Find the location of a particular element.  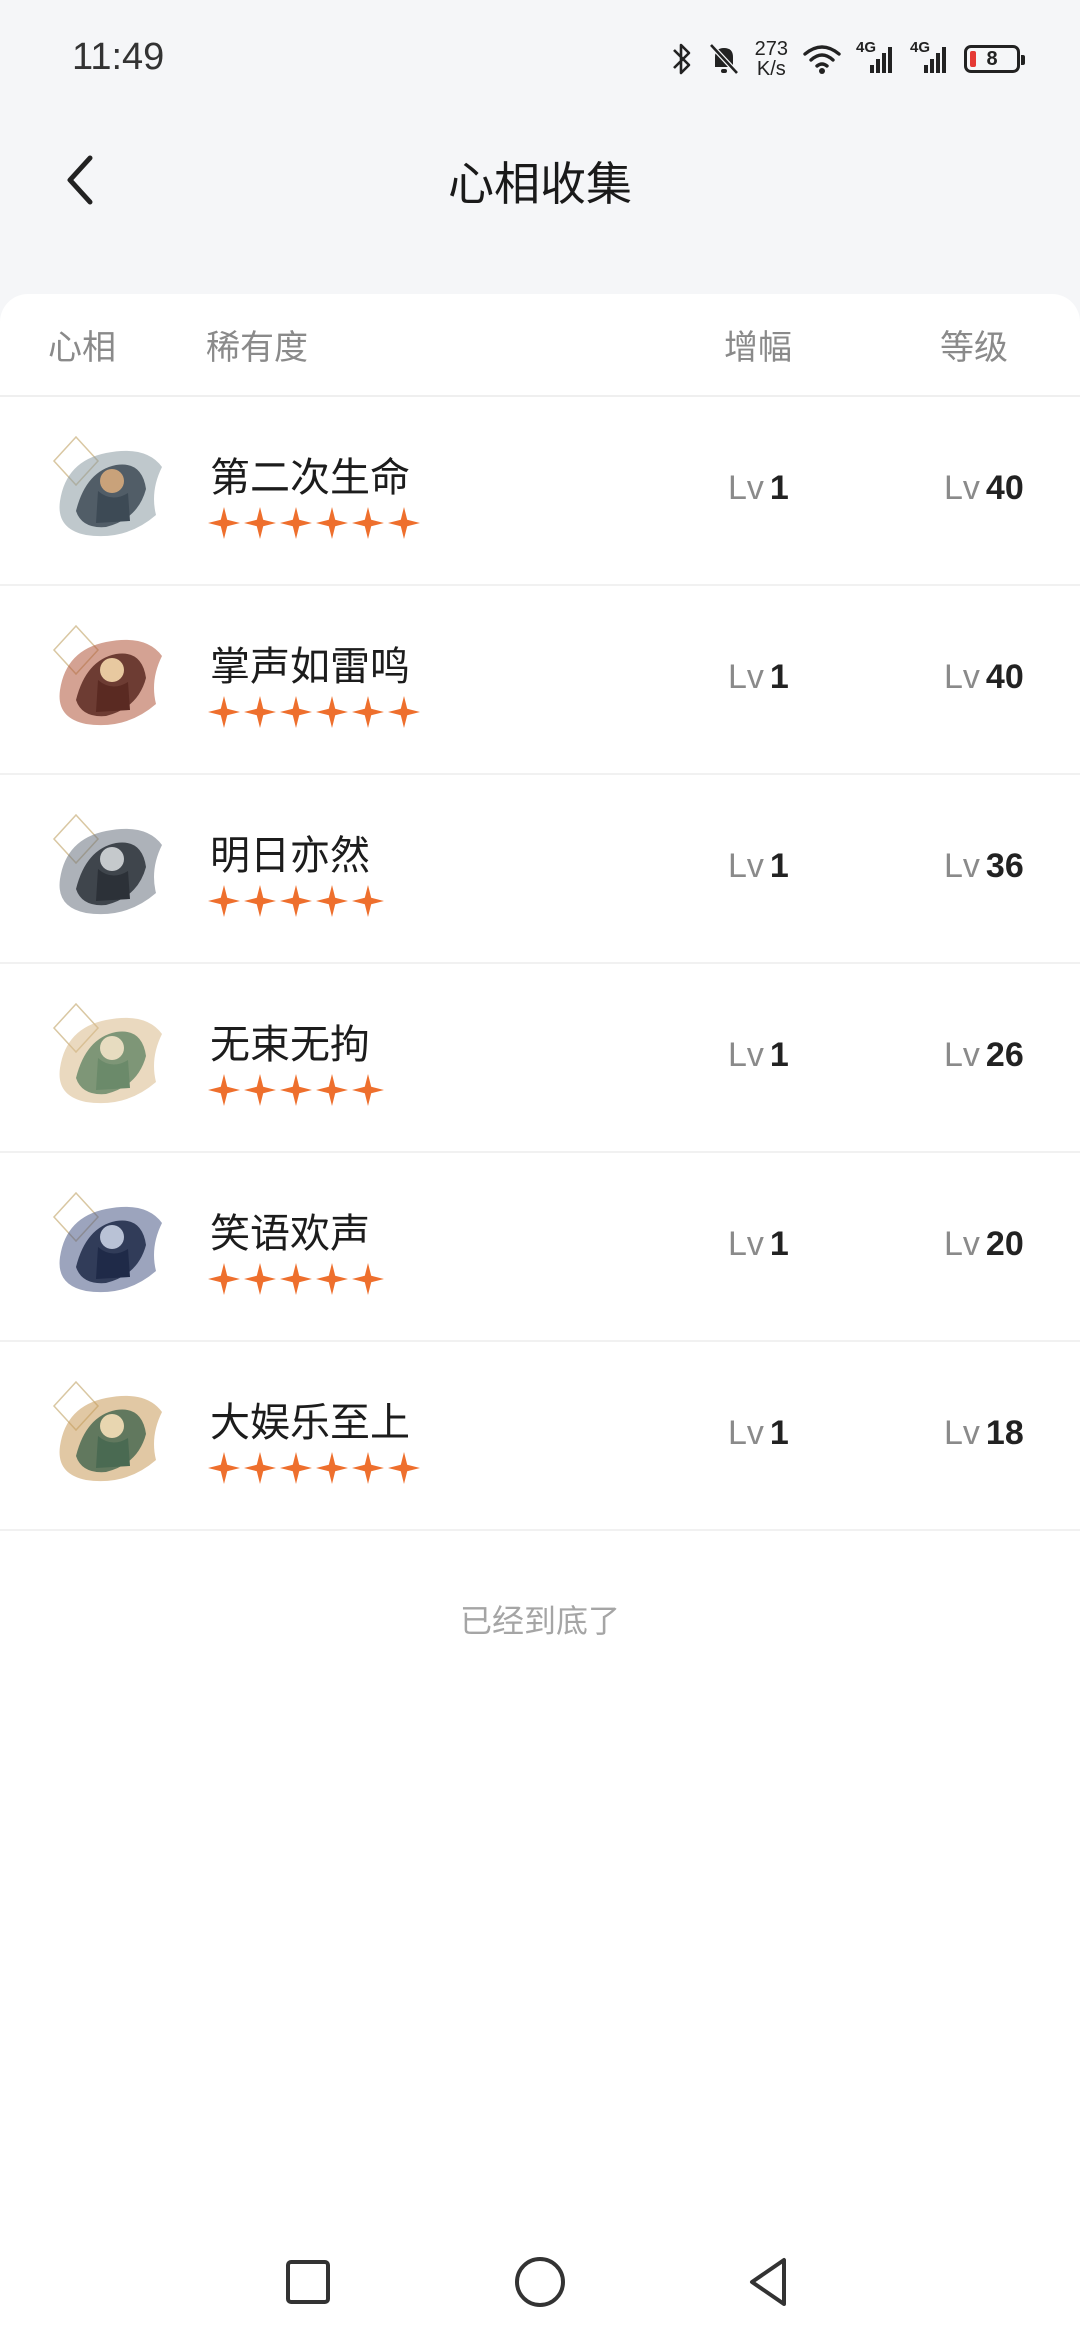

list-item: 明日亦然 Lv 1 Lv 36 is located at coordinates (540, 869).